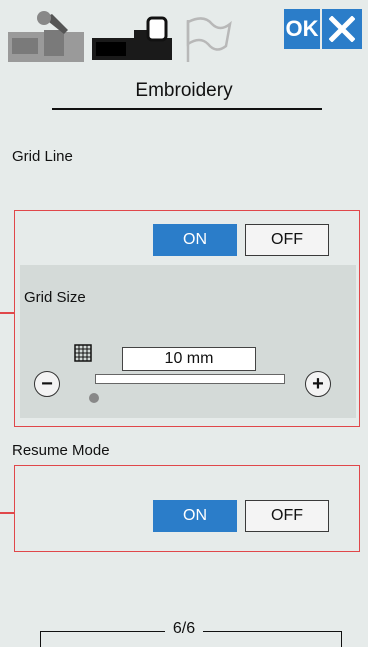 The image size is (368, 647). Describe the element at coordinates (287, 516) in the screenshot. I see `resume-mode-off-button: OFF` at that location.